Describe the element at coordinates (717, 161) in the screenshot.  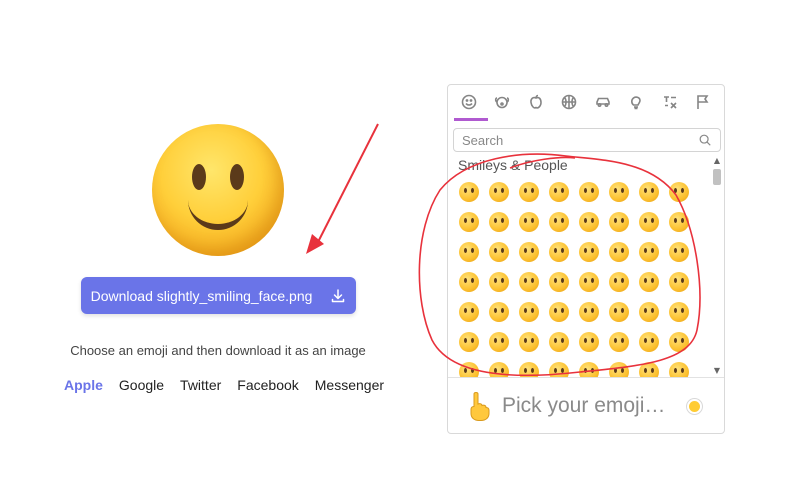
I see `scroll-up-arrow: ▲` at that location.